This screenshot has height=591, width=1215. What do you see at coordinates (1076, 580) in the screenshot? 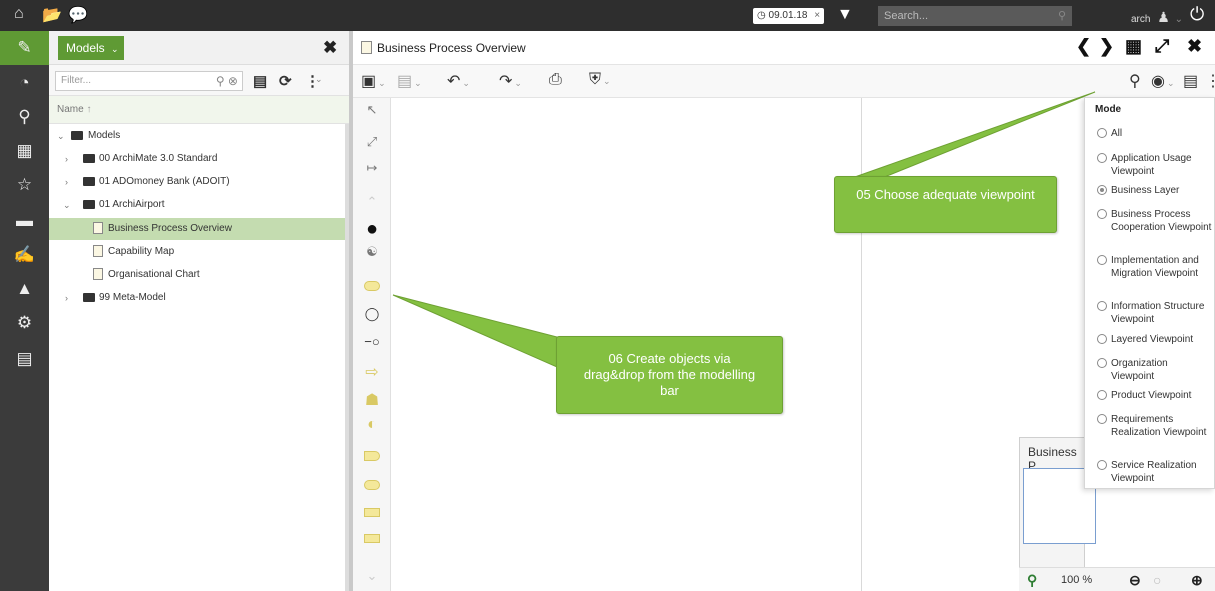
I see `zoom-level: 100 %` at bounding box center [1076, 580].